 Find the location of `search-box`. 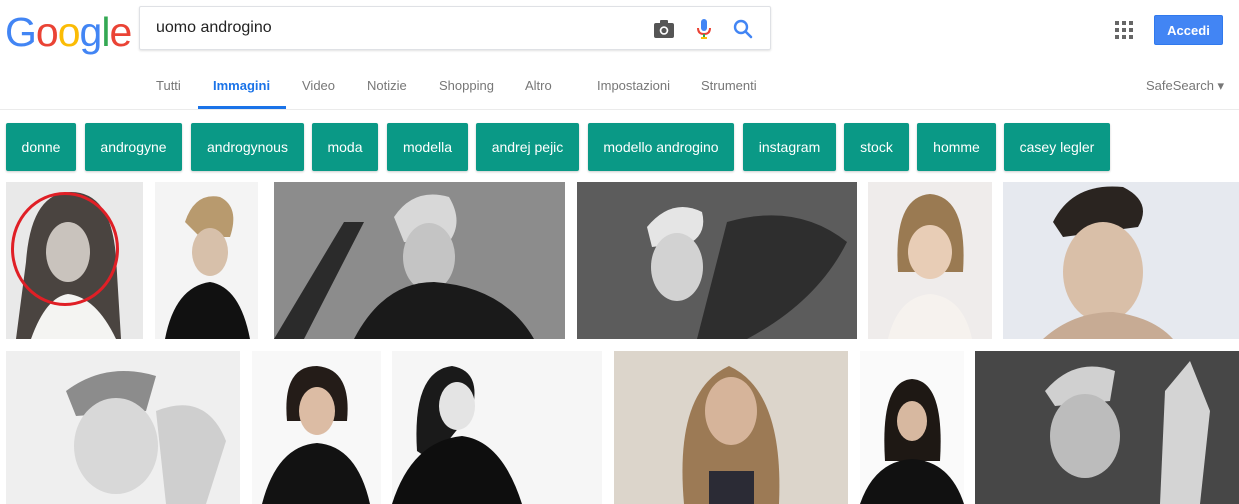

search-box is located at coordinates (455, 28).